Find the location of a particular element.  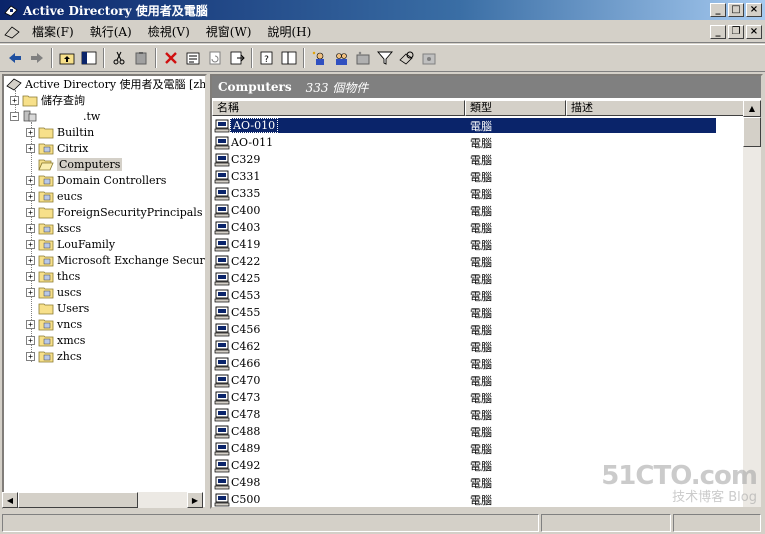

table-row: C456 電腦 is located at coordinates (479, 329).